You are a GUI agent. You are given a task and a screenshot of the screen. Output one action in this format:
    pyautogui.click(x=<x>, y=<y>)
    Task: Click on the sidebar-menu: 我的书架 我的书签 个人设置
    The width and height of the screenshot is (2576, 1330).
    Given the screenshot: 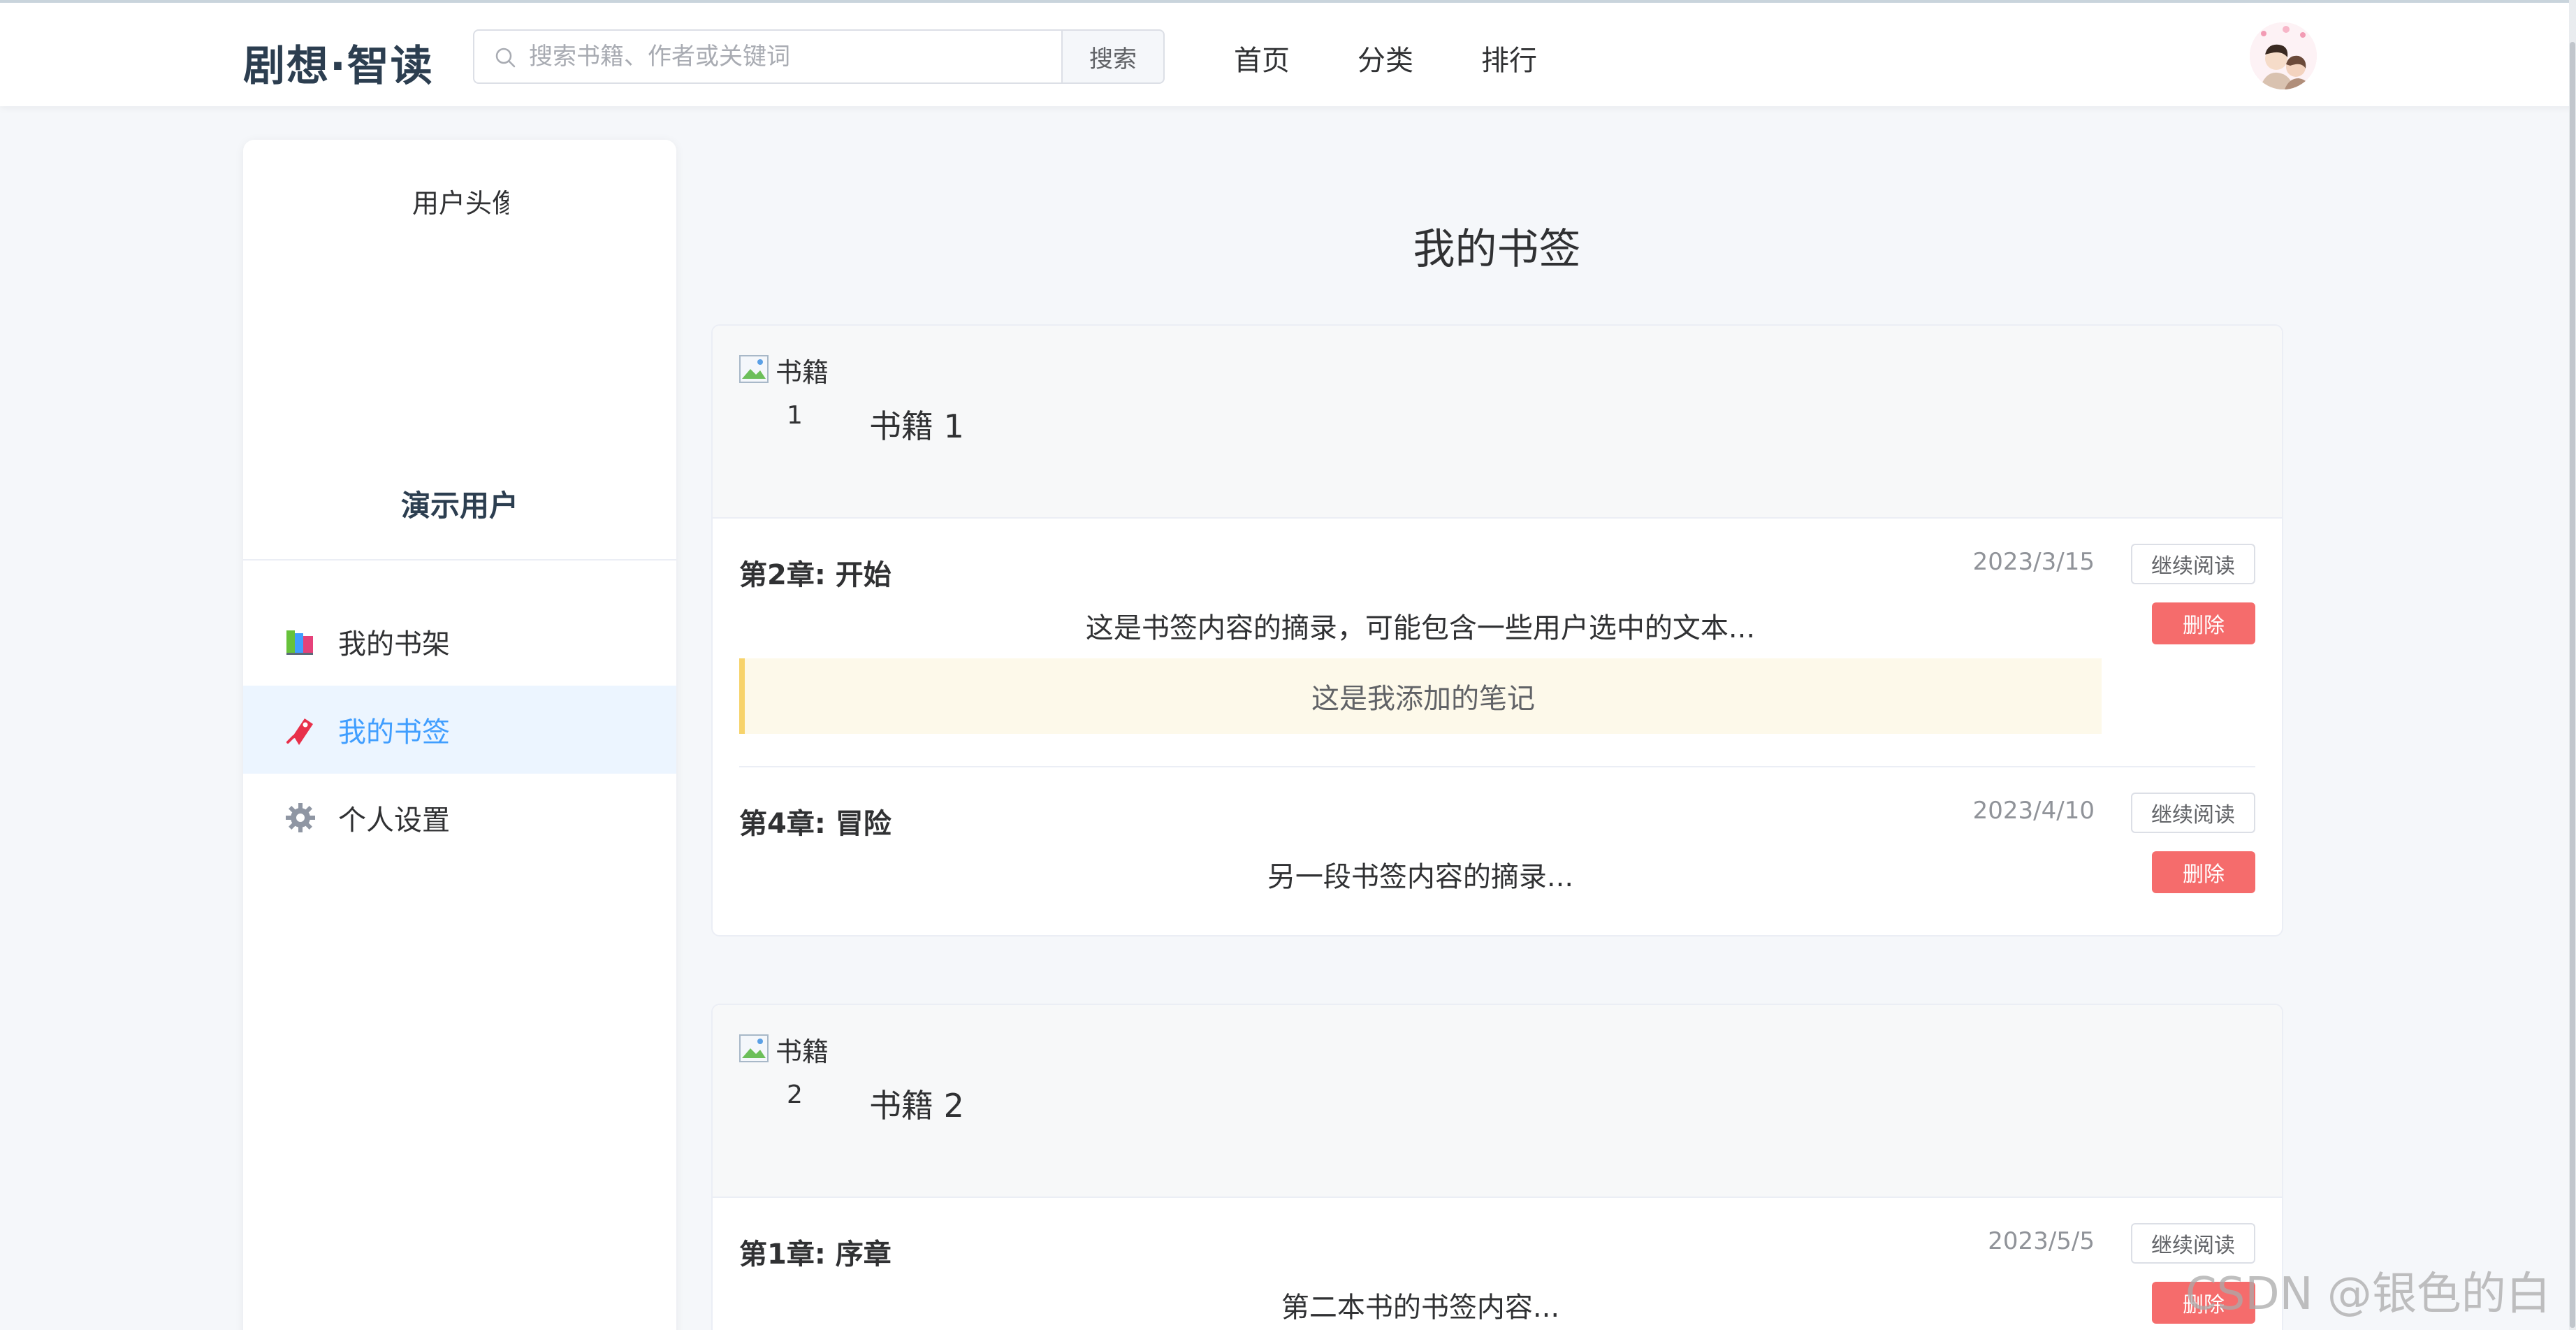 What is the action you would take?
    pyautogui.click(x=459, y=730)
    